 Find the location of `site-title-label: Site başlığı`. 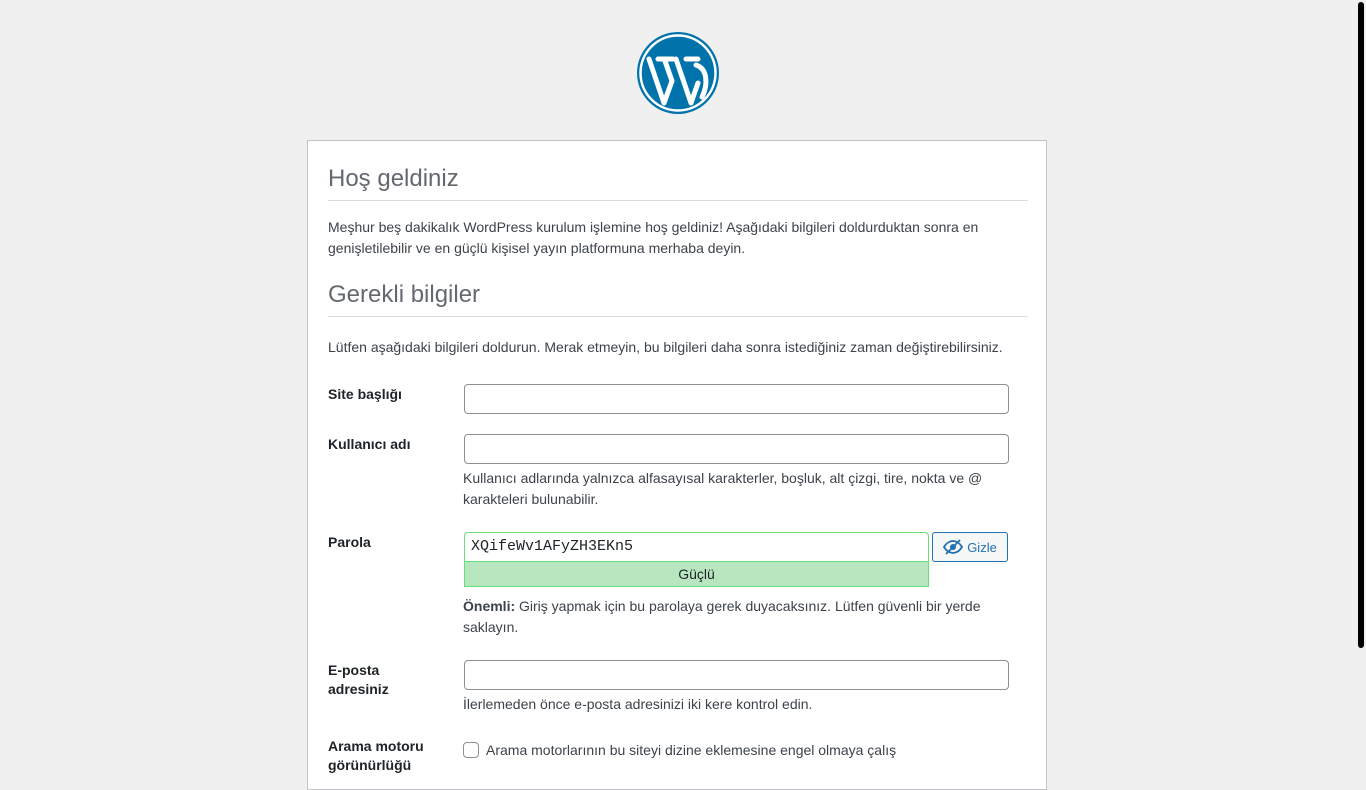

site-title-label: Site başlığı is located at coordinates (365, 394).